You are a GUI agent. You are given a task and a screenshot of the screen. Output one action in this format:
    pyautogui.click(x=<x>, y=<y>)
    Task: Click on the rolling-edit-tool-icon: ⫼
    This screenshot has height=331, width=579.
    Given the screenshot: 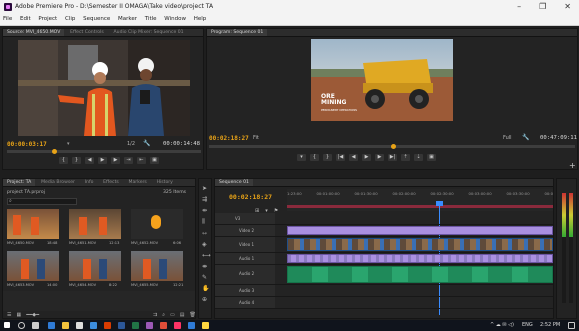 What is the action you would take?
    pyautogui.click(x=206, y=222)
    